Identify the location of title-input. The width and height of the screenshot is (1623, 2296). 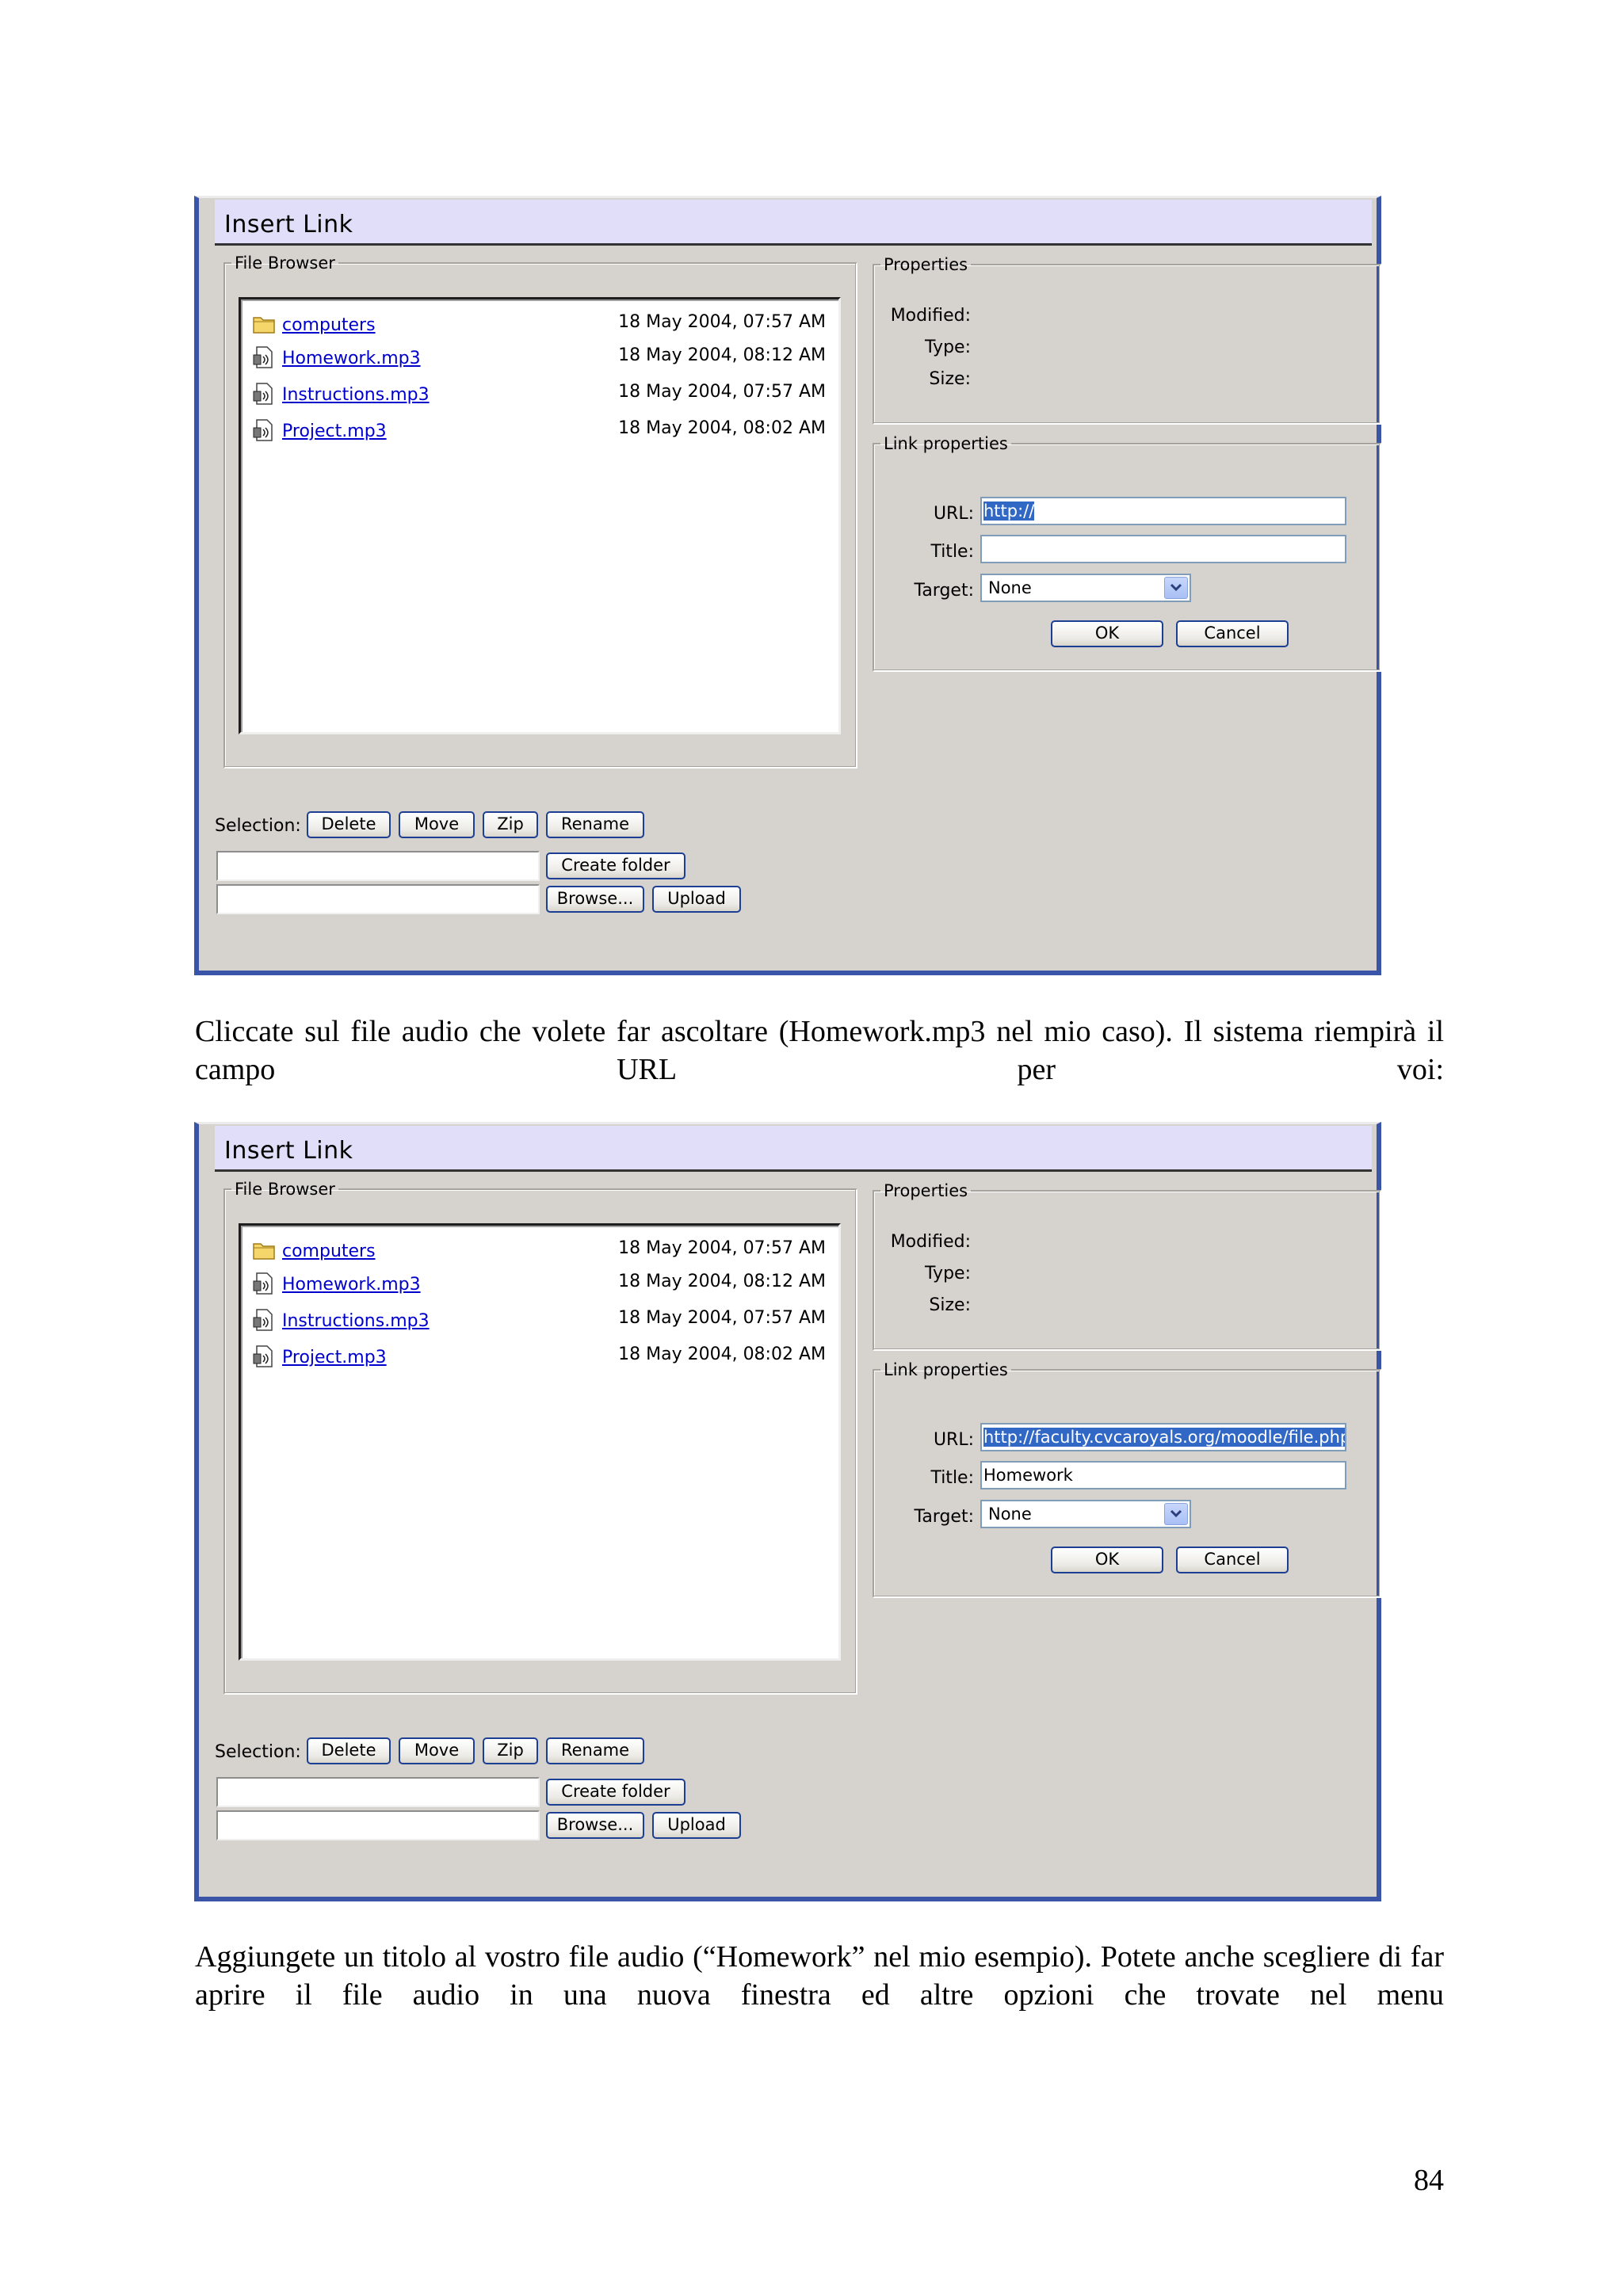
(1163, 549).